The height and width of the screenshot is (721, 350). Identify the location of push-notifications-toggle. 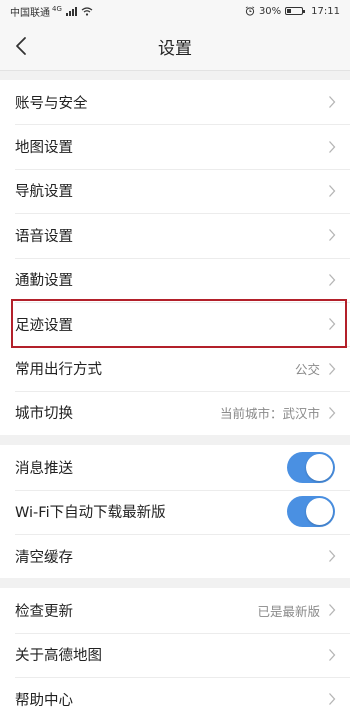
(311, 467).